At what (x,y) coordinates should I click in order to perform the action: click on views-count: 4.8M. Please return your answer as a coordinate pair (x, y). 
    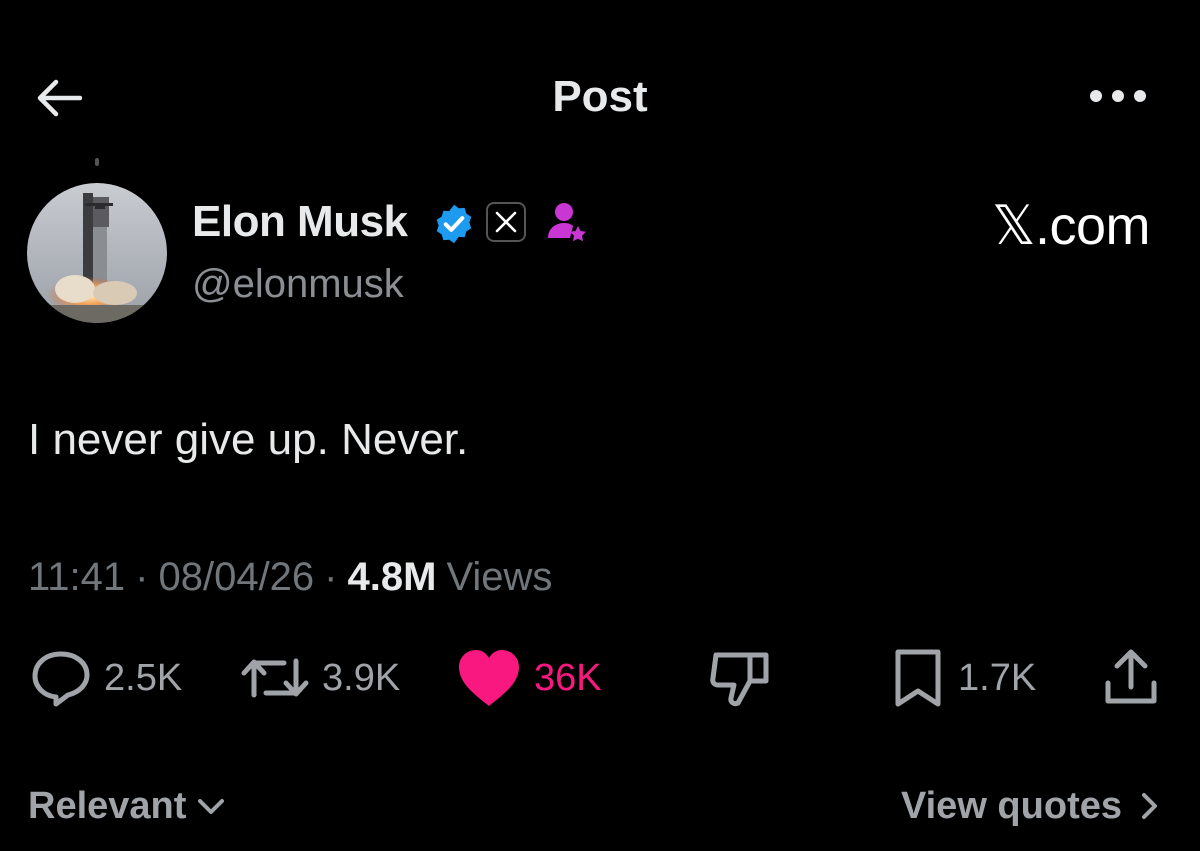
    Looking at the image, I should click on (392, 577).